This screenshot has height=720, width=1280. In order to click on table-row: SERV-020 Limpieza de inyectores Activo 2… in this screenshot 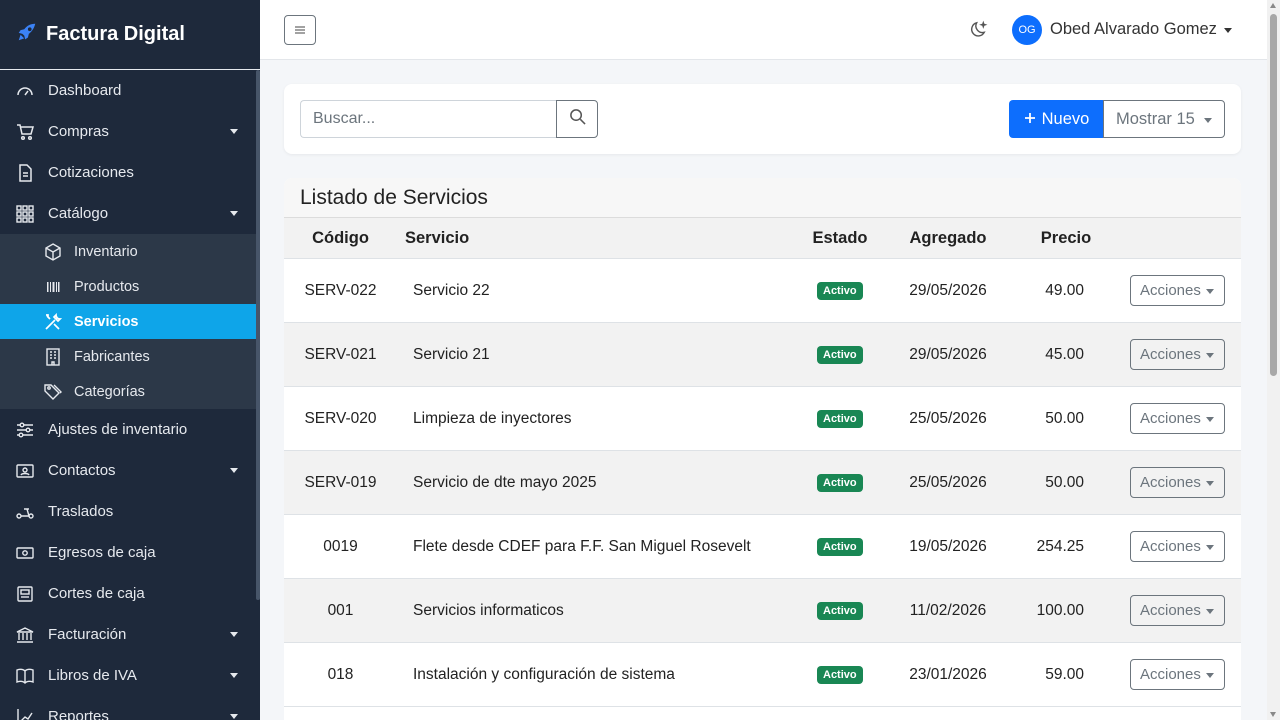, I will do `click(762, 419)`.